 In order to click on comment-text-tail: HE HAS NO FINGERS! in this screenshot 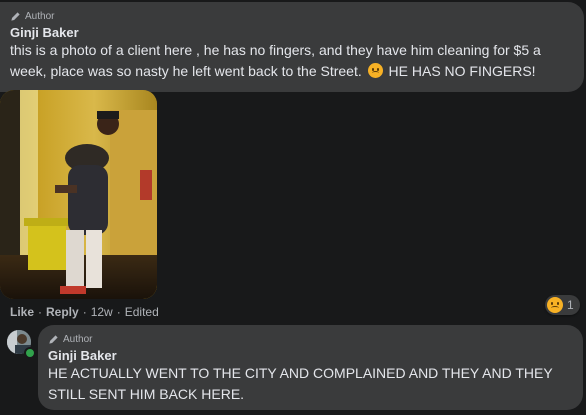, I will do `click(462, 71)`.